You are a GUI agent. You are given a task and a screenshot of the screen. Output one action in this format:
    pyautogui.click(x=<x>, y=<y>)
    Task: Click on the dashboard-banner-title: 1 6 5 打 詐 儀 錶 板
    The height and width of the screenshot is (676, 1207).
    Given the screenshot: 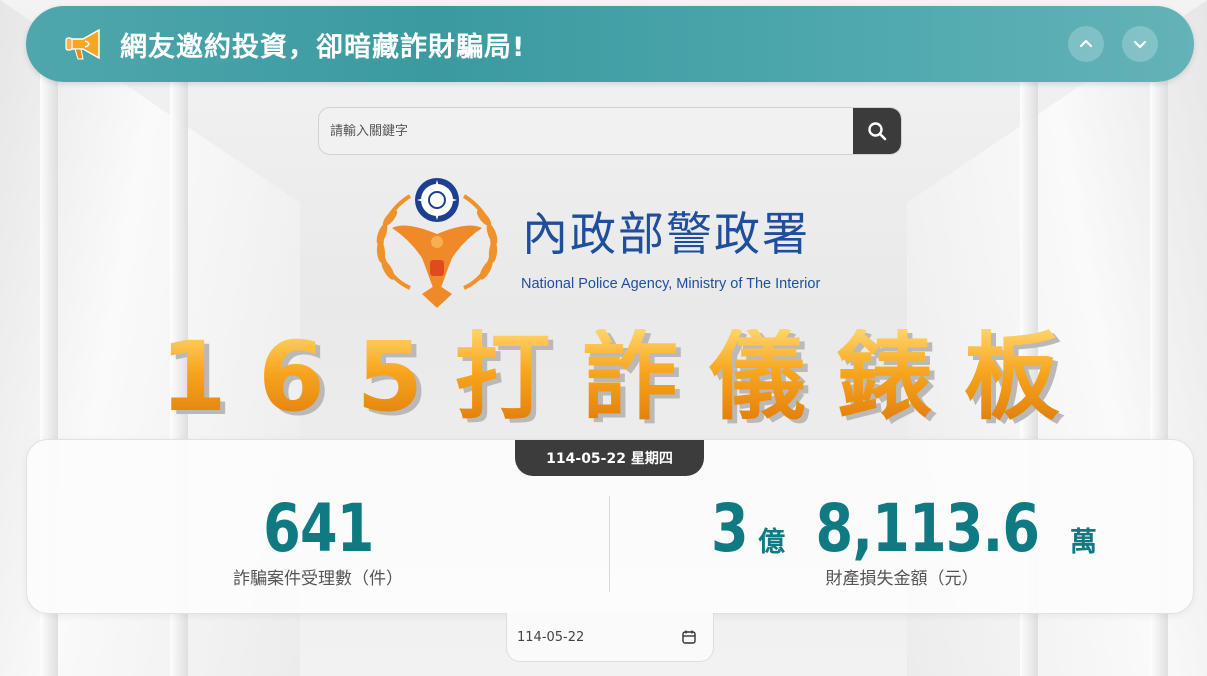 What is the action you would take?
    pyautogui.click(x=610, y=377)
    